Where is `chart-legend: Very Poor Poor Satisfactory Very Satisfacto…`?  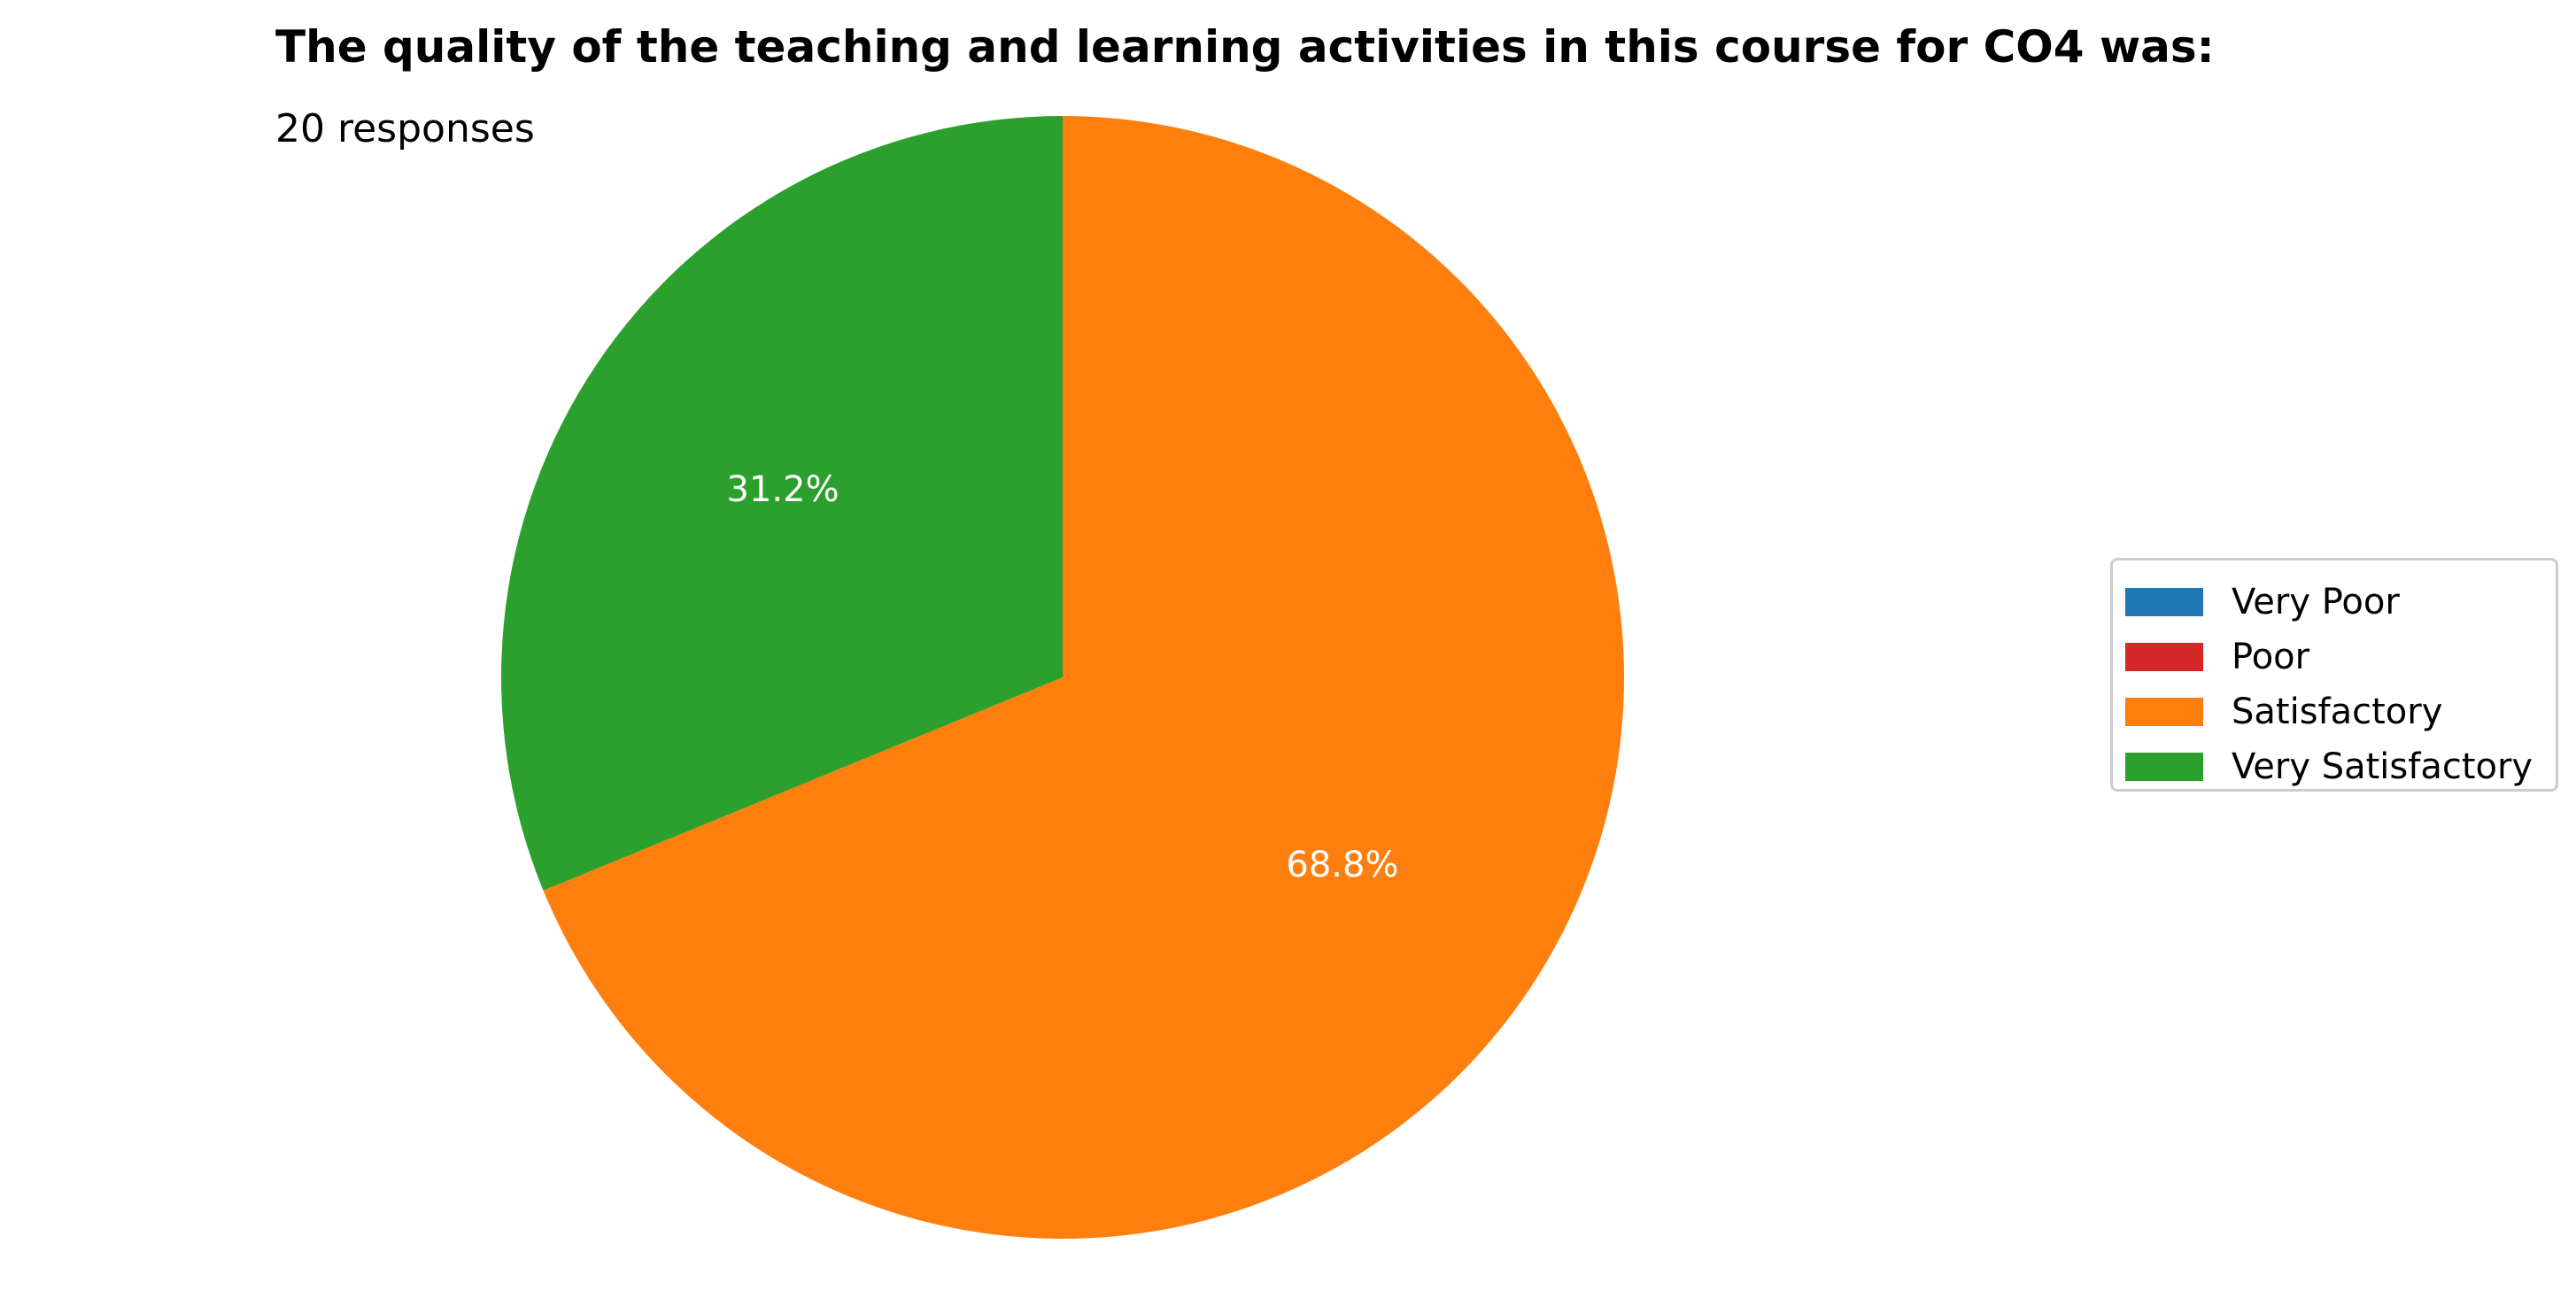 chart-legend: Very Poor Poor Satisfactory Very Satisfacto… is located at coordinates (2334, 675).